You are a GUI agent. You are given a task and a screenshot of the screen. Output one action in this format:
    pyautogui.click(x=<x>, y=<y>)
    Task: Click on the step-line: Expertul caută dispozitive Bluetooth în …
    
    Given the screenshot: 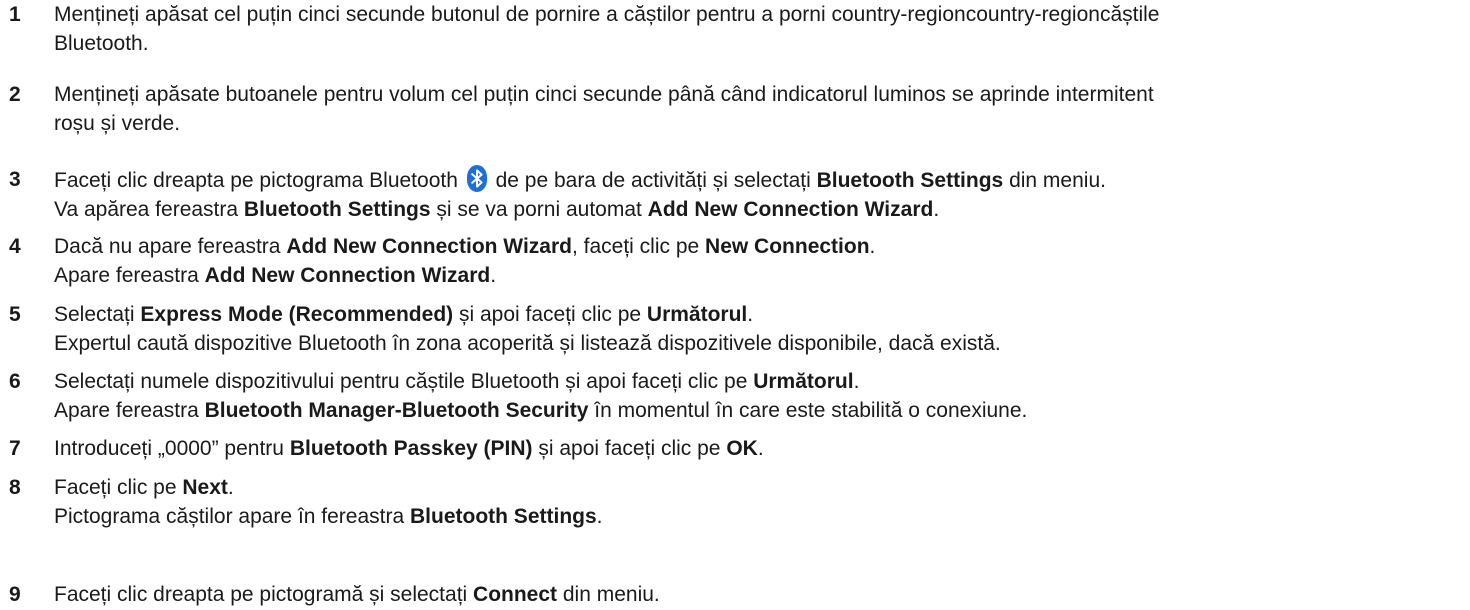 What is the action you would take?
    pyautogui.click(x=760, y=343)
    